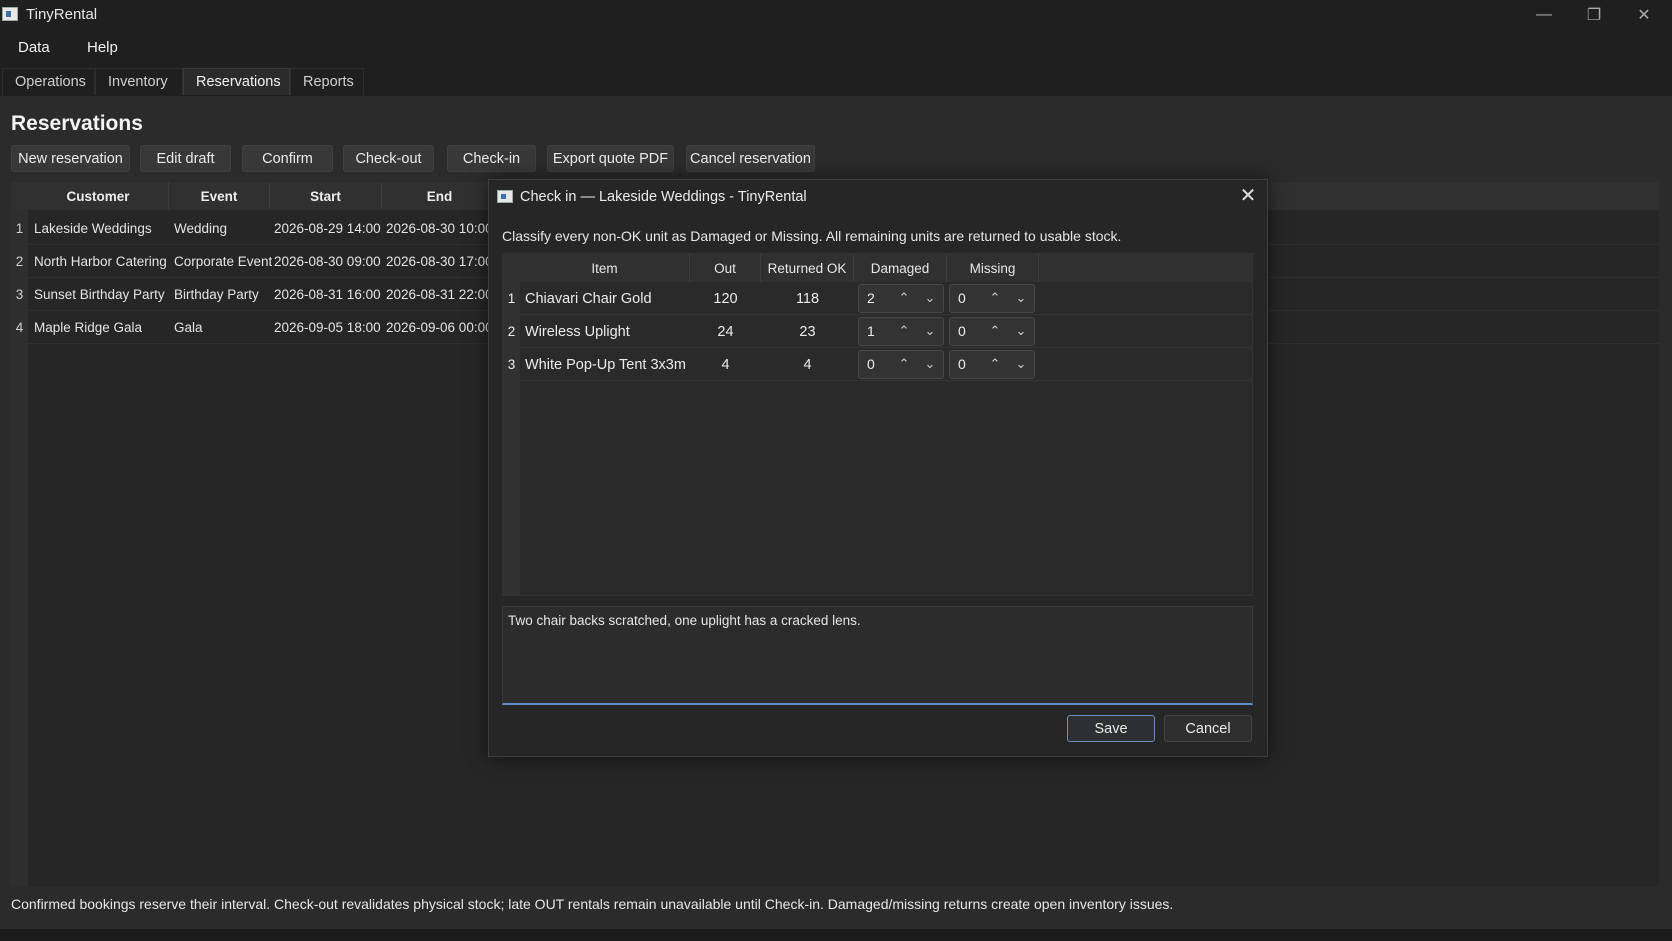 This screenshot has height=941, width=1672. I want to click on menu-data: Data, so click(34, 47).